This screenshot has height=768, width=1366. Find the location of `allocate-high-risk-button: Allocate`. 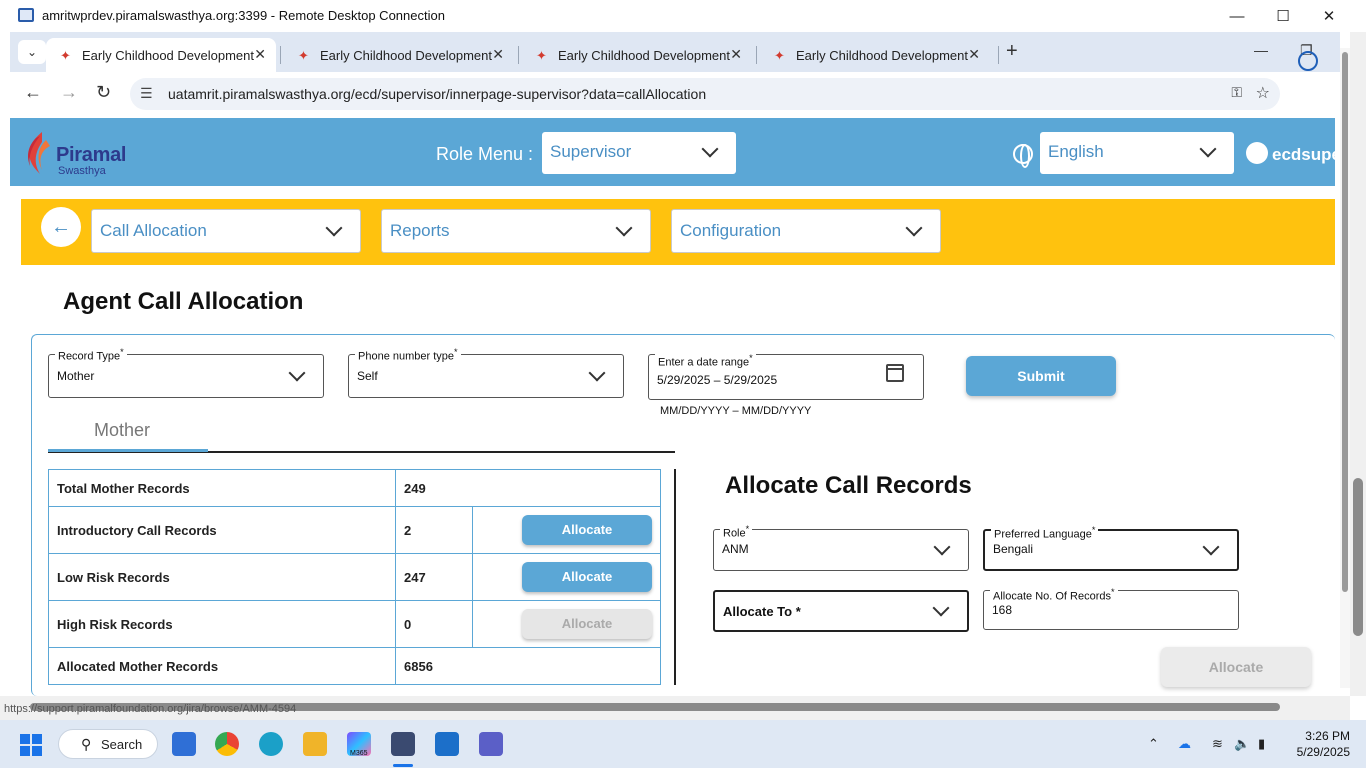

allocate-high-risk-button: Allocate is located at coordinates (587, 624).